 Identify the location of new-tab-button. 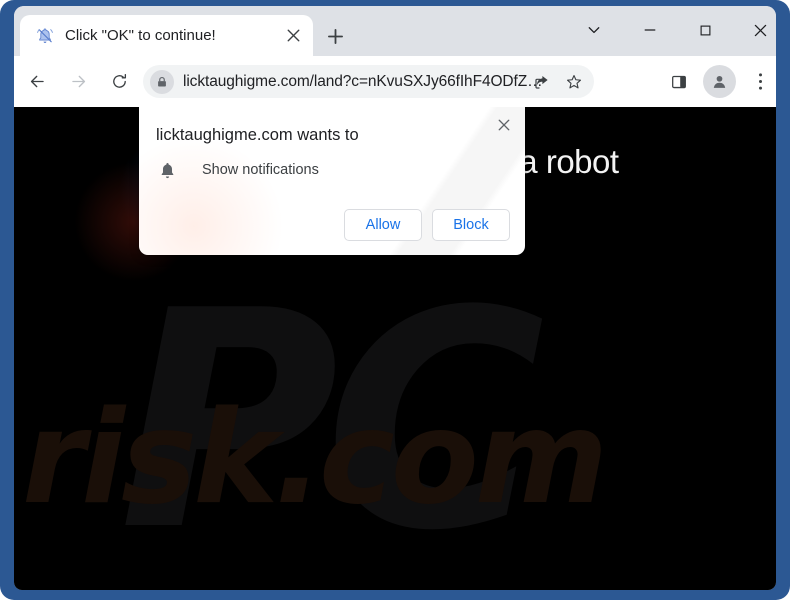
(335, 36).